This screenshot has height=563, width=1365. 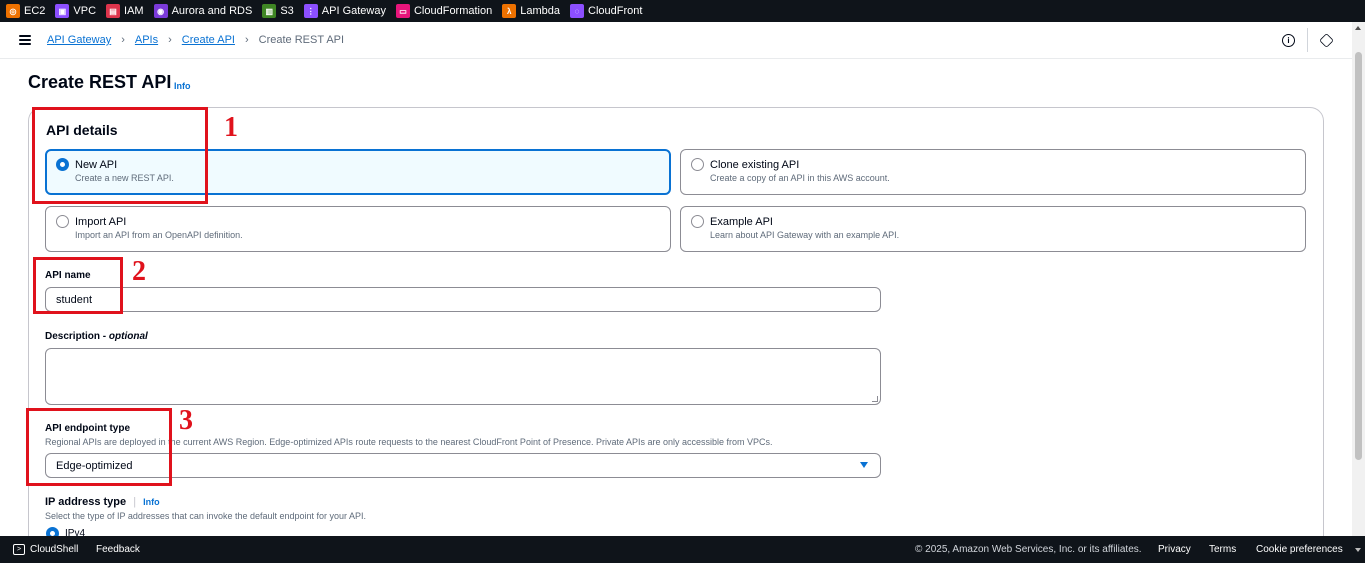 What do you see at coordinates (139, 271) in the screenshot?
I see `annotation-number-2: 2` at bounding box center [139, 271].